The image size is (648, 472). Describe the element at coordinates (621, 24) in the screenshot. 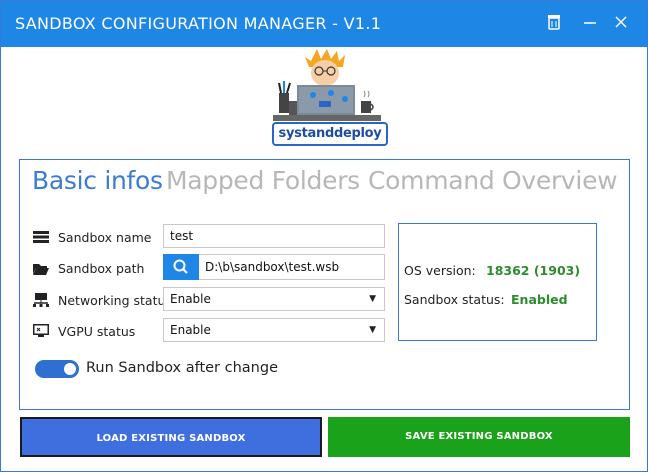

I see `close-icon` at that location.